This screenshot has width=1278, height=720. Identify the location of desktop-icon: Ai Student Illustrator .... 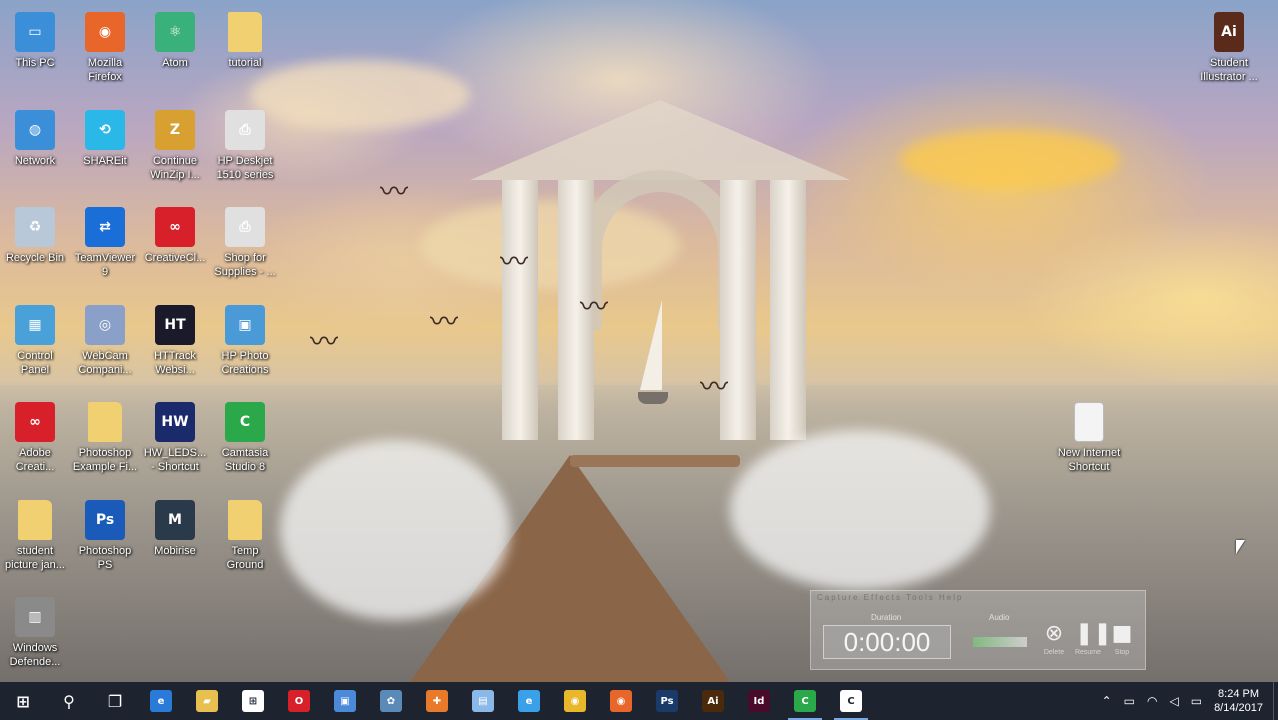
(1229, 52).